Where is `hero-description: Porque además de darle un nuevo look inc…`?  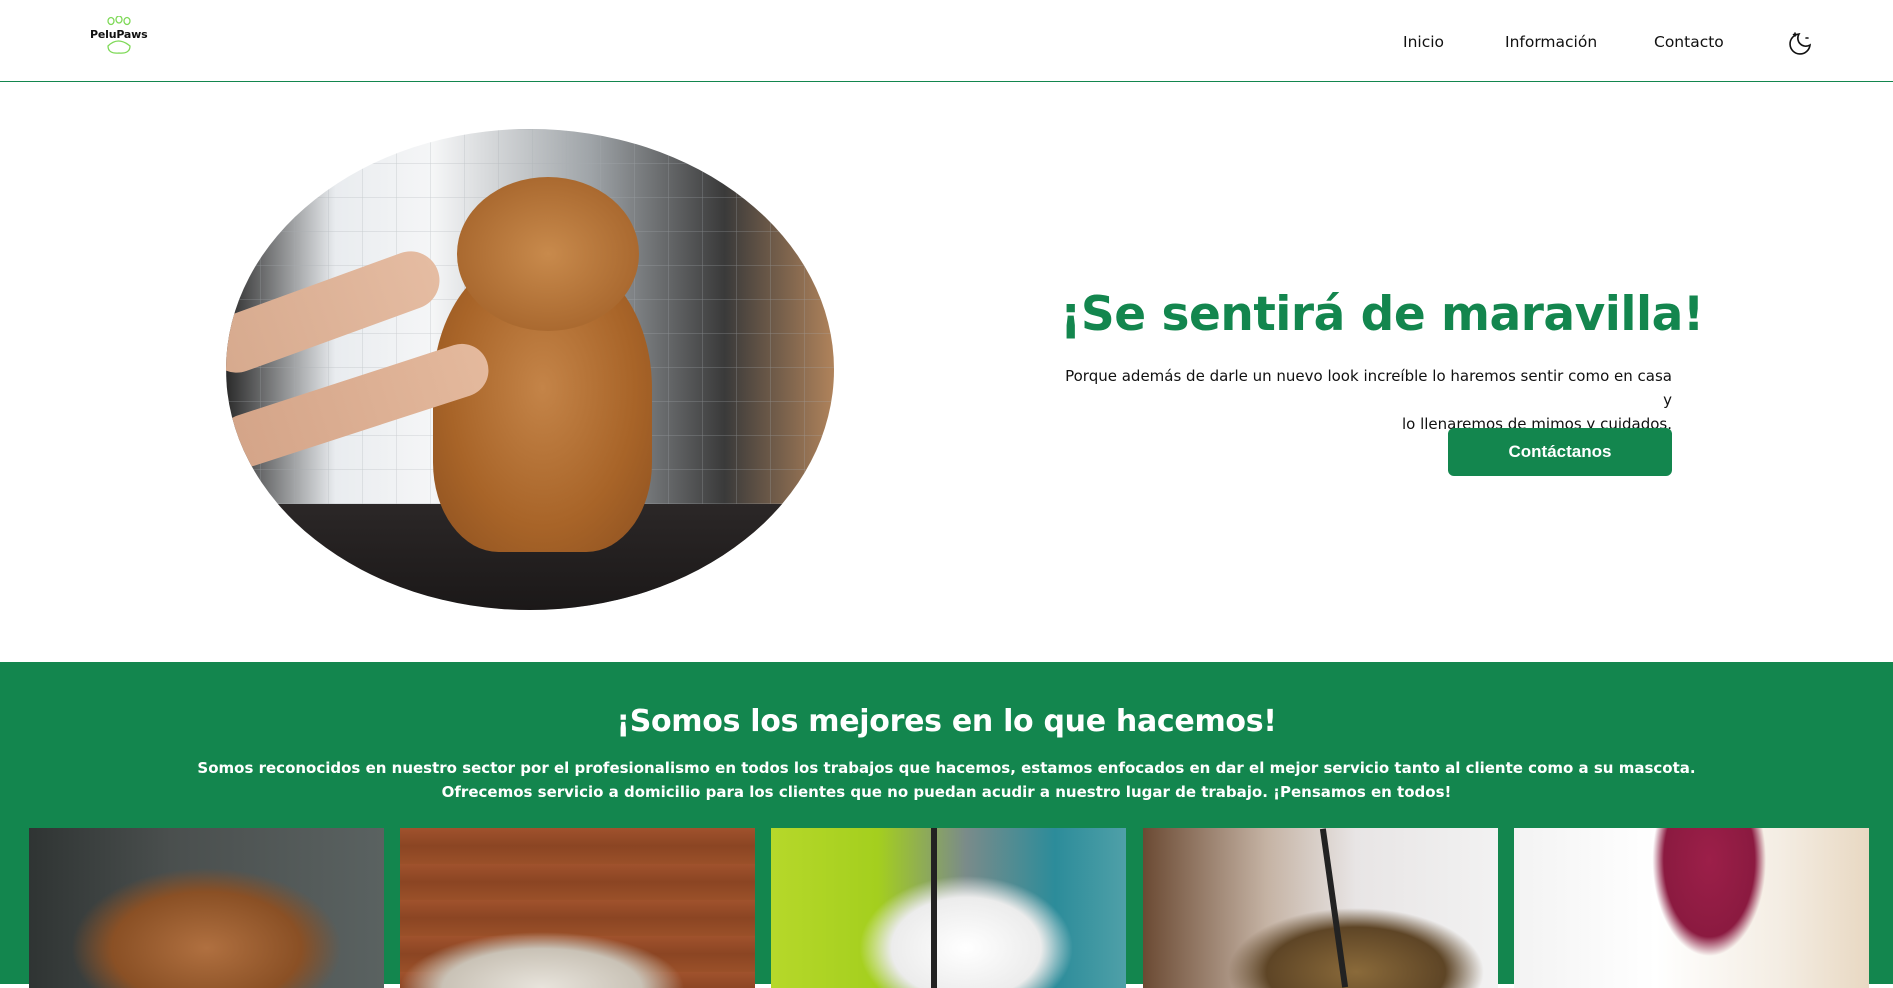 hero-description: Porque además de darle un nuevo look inc… is located at coordinates (1366, 400).